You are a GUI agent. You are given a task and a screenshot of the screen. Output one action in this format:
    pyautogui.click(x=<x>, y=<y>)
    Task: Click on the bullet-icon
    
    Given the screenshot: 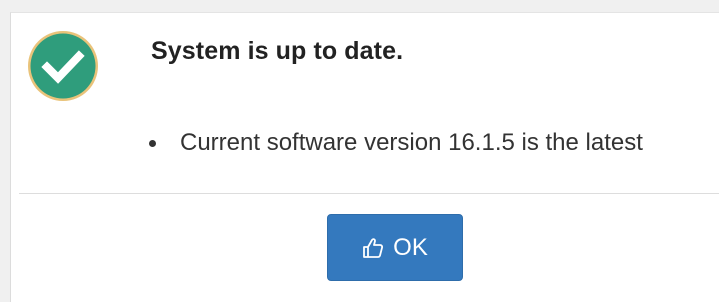 What is the action you would take?
    pyautogui.click(x=152, y=143)
    